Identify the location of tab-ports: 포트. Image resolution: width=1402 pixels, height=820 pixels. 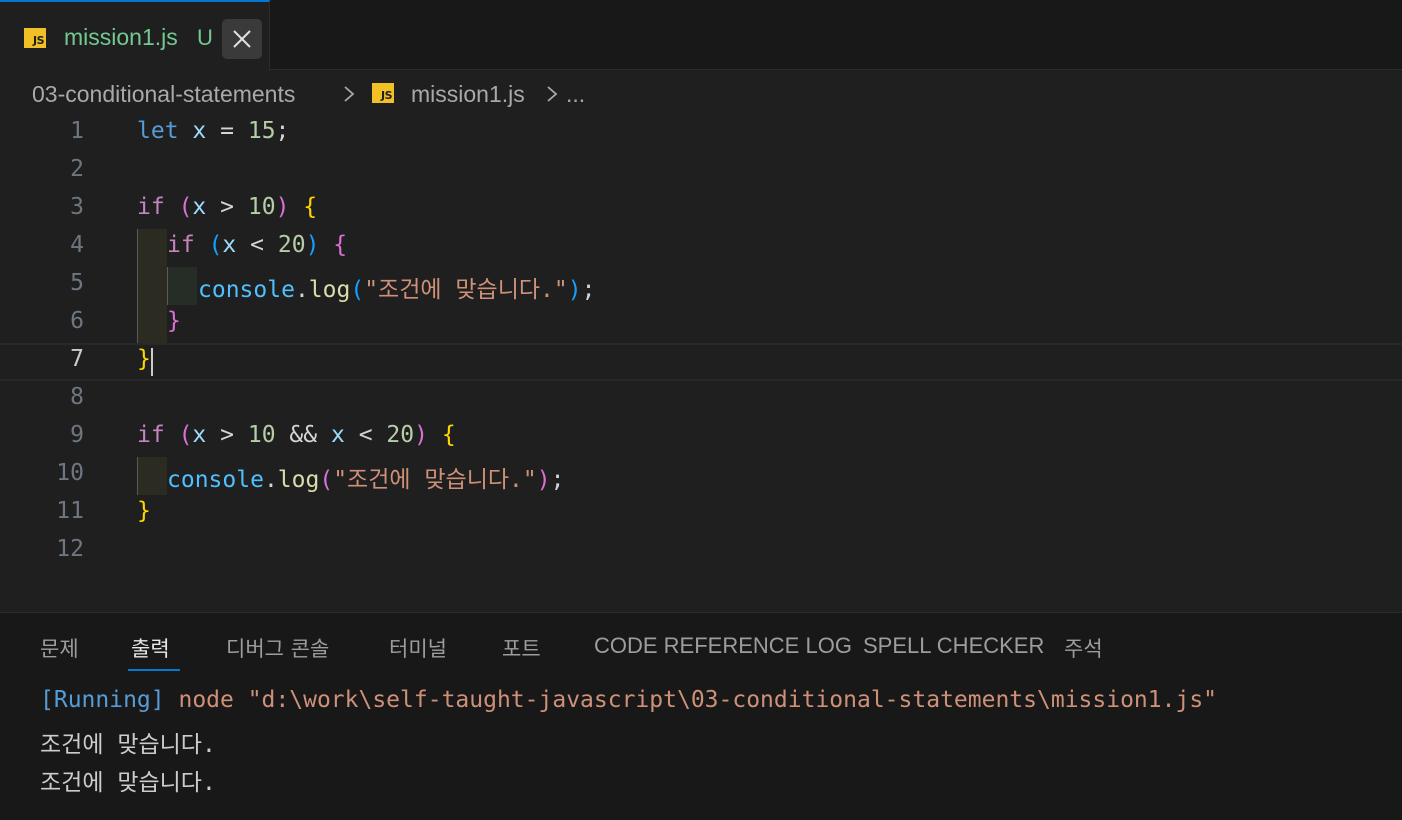
(521, 648).